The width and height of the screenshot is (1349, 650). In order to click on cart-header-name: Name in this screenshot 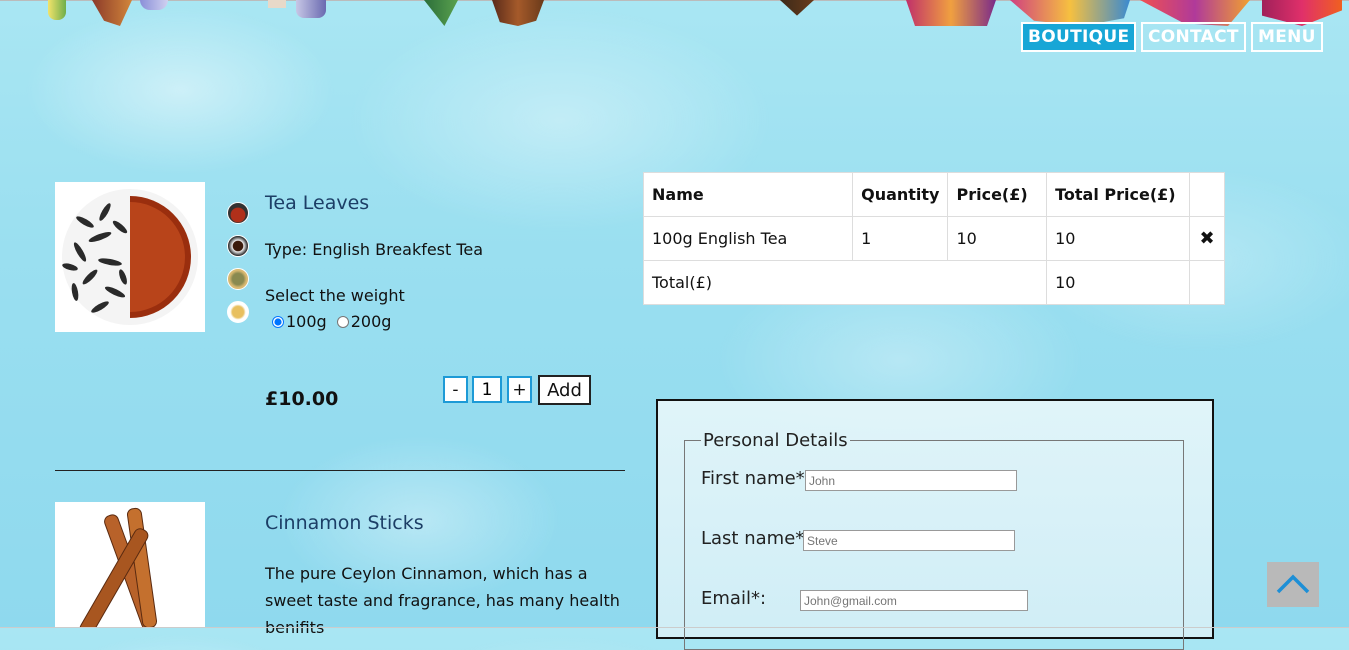, I will do `click(748, 194)`.